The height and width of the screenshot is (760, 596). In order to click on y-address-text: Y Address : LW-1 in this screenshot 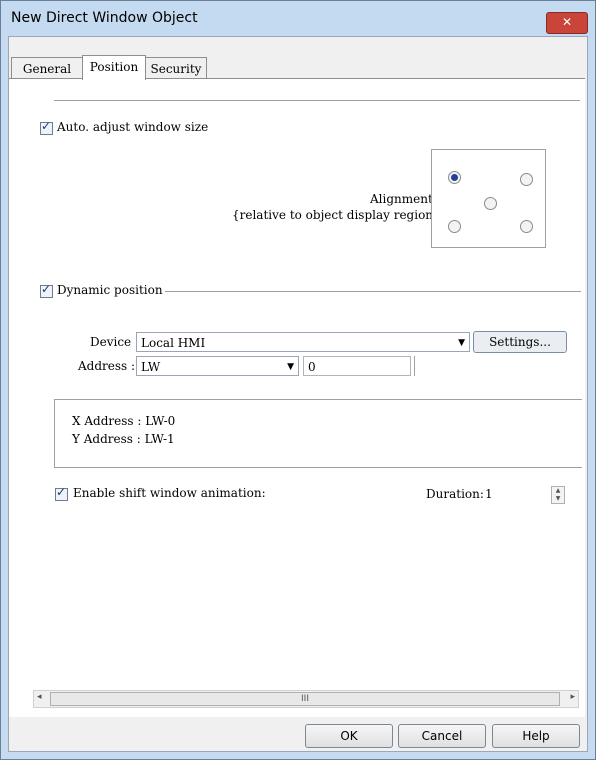, I will do `click(123, 439)`.